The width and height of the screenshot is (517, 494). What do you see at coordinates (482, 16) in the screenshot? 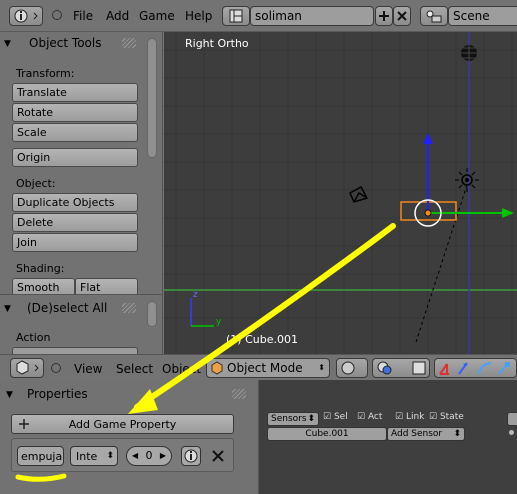
I see `scene-name-field: Scene` at bounding box center [482, 16].